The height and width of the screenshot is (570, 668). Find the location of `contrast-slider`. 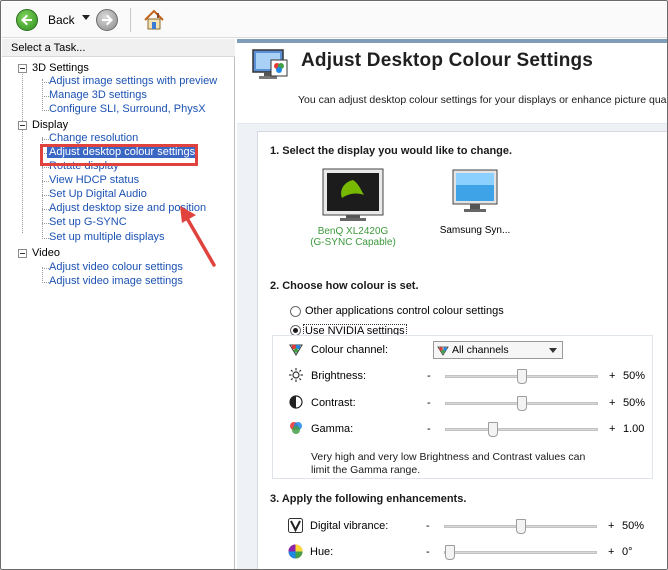

contrast-slider is located at coordinates (521, 403).